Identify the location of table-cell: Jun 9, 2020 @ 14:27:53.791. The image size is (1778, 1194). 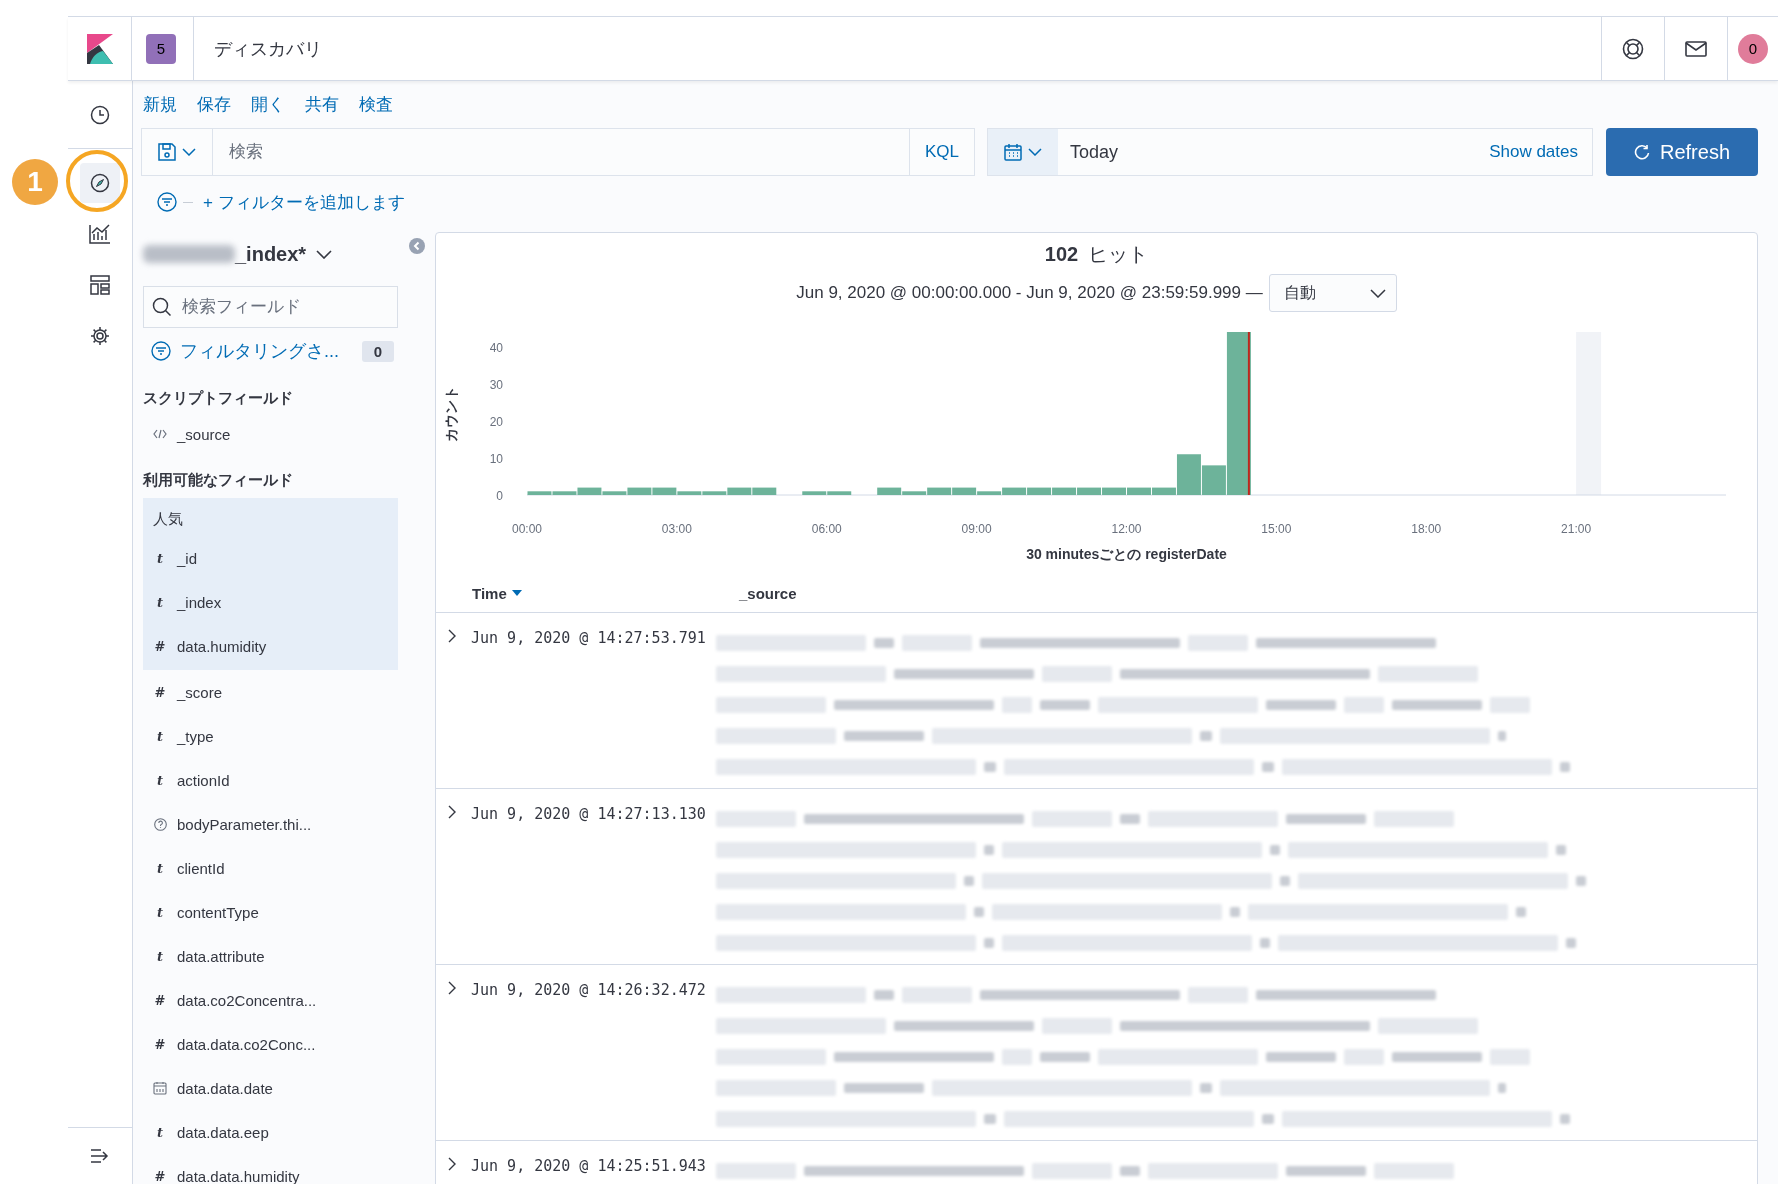
(588, 638).